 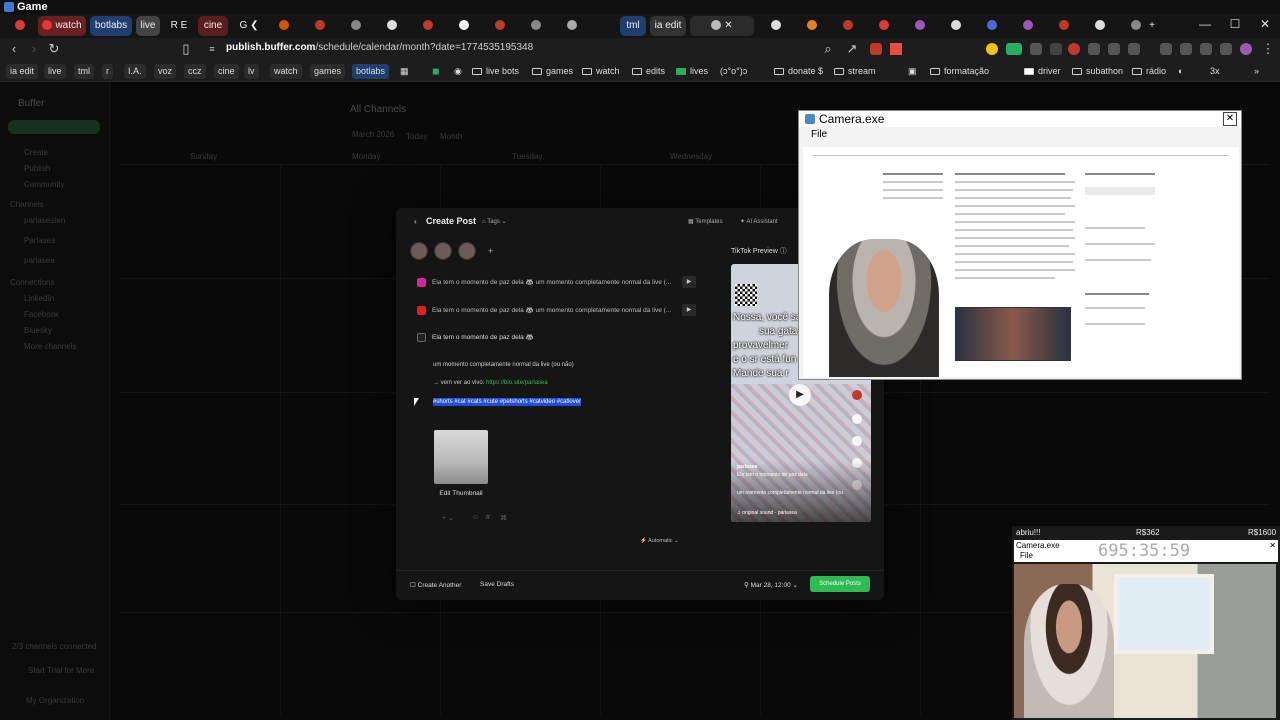 What do you see at coordinates (552, 71) in the screenshot?
I see `bookmark-folder: games` at bounding box center [552, 71].